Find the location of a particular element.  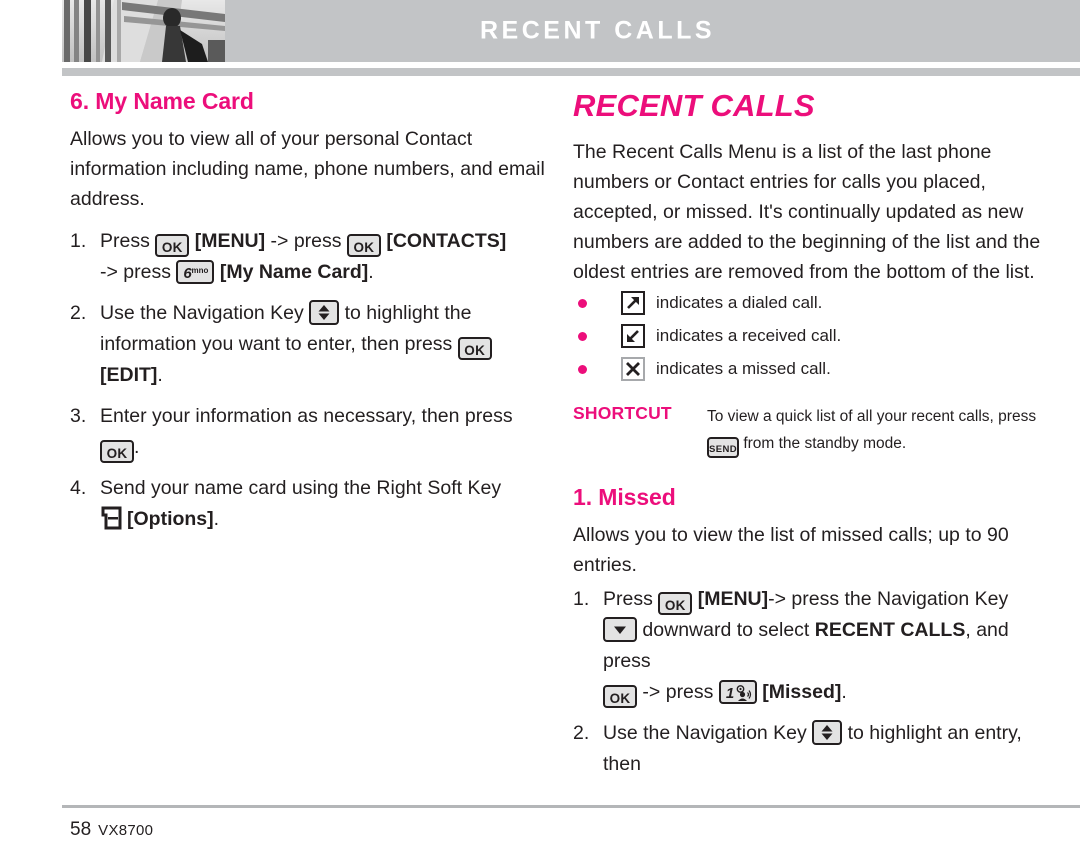

send-key-icon: SEND is located at coordinates (723, 447).